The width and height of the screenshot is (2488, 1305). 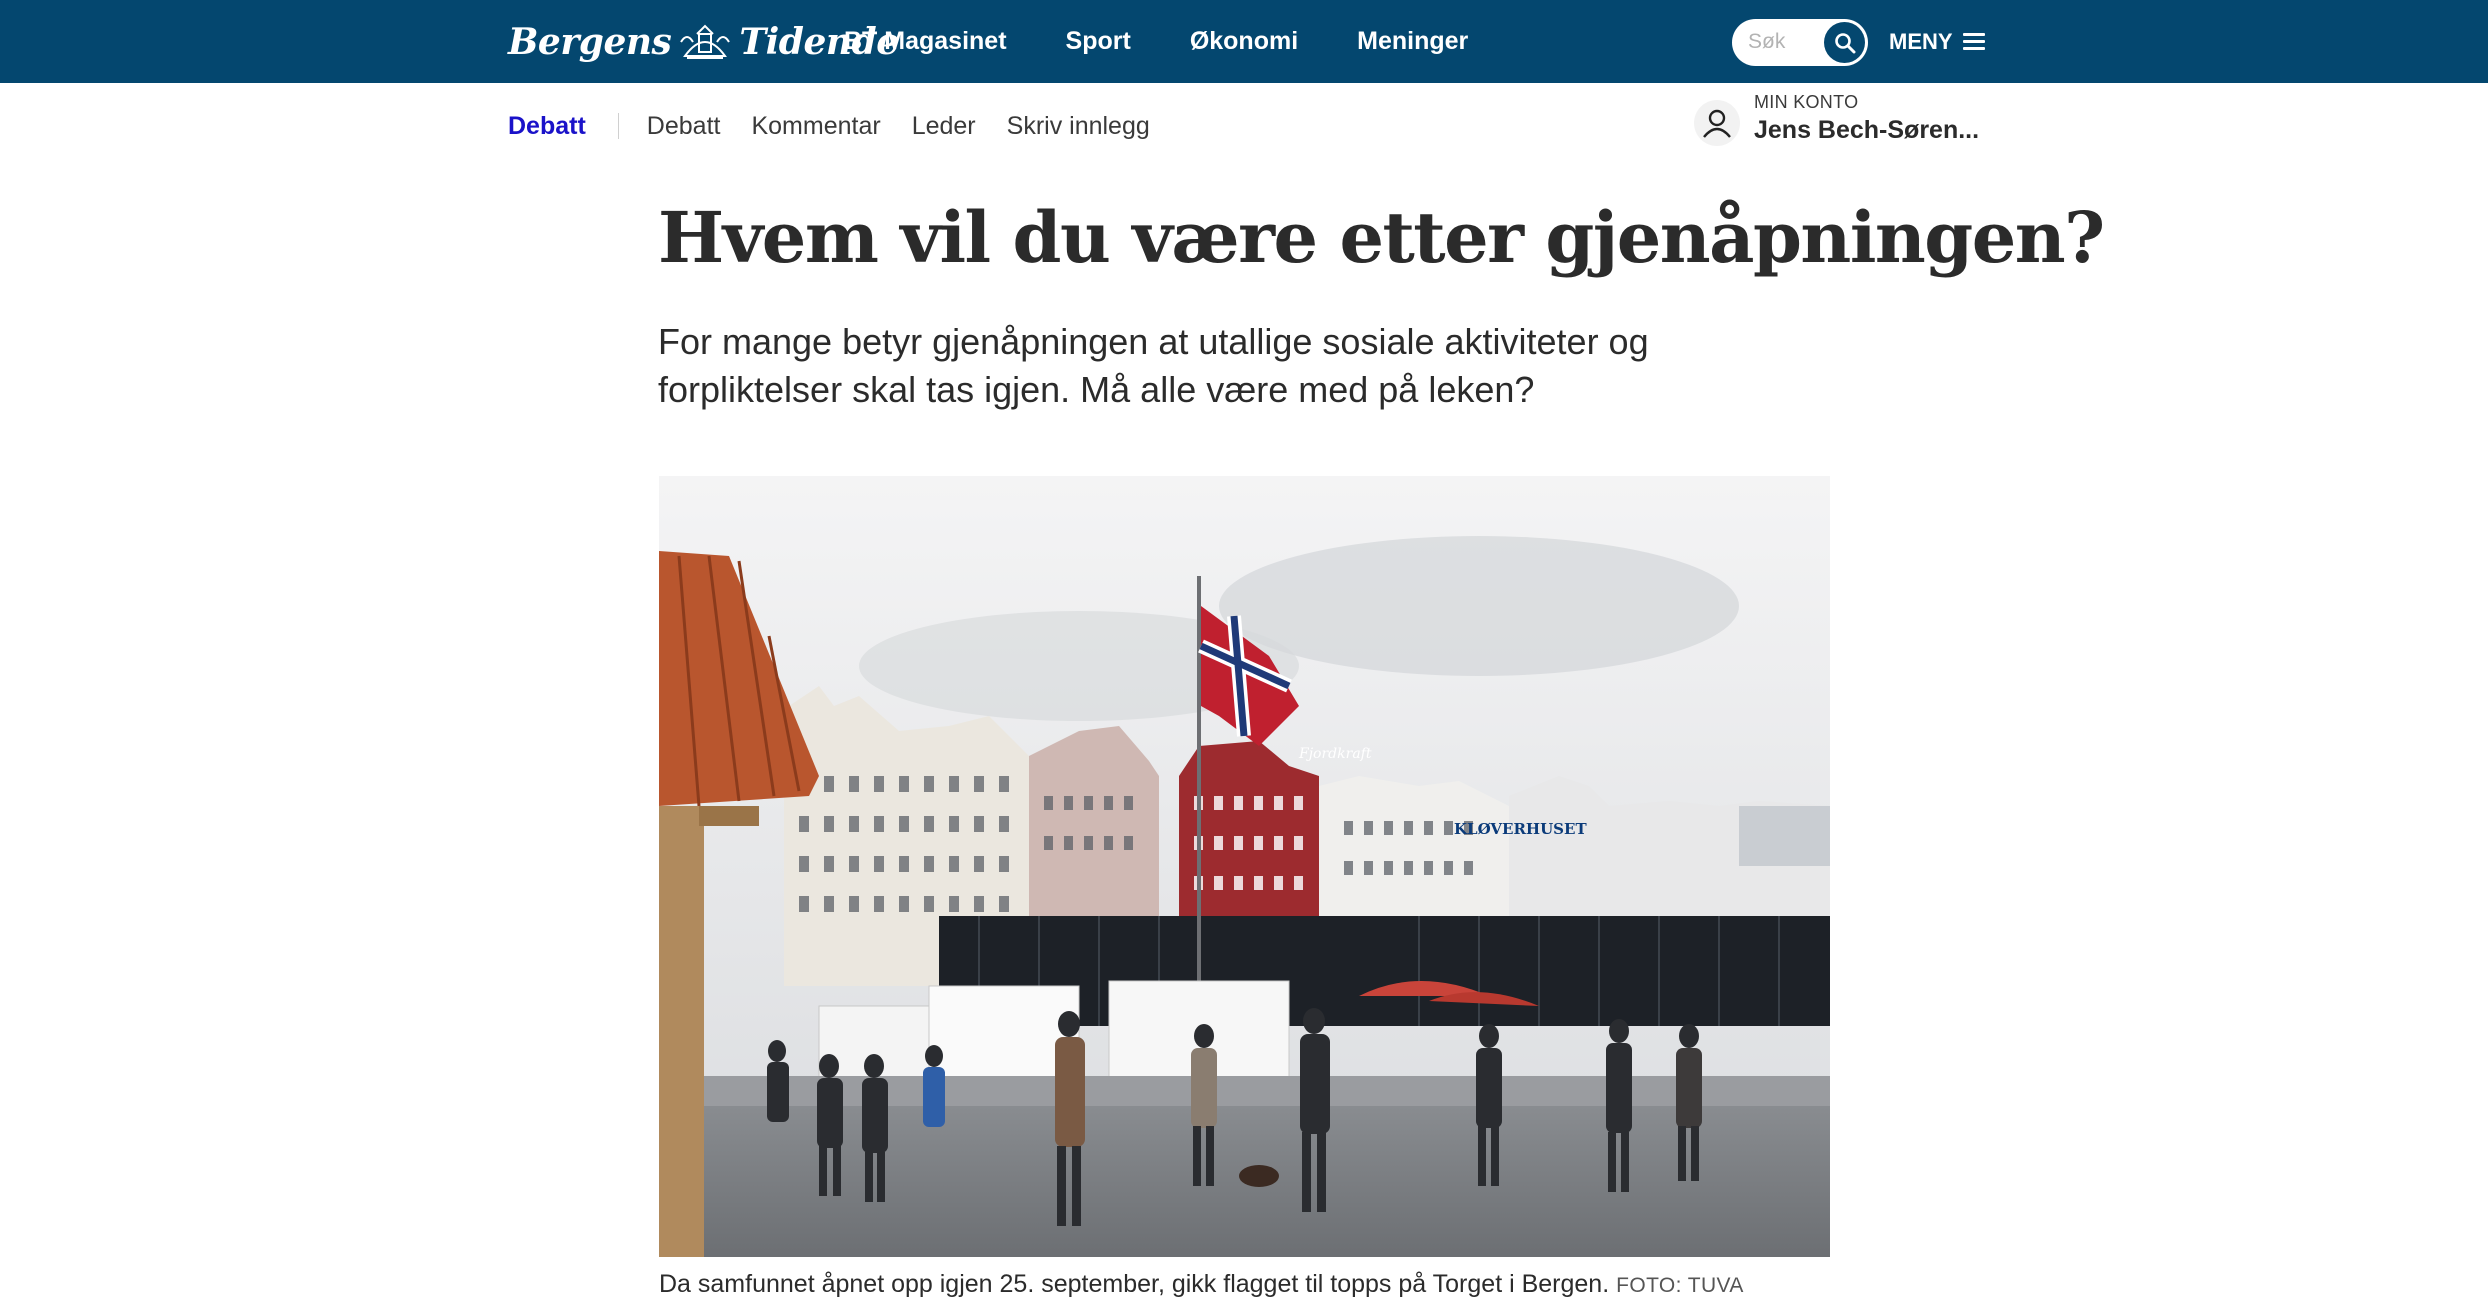 What do you see at coordinates (1185, 41) in the screenshot?
I see `main-navigation: BT Magasinet Sport Økonomi Meninger` at bounding box center [1185, 41].